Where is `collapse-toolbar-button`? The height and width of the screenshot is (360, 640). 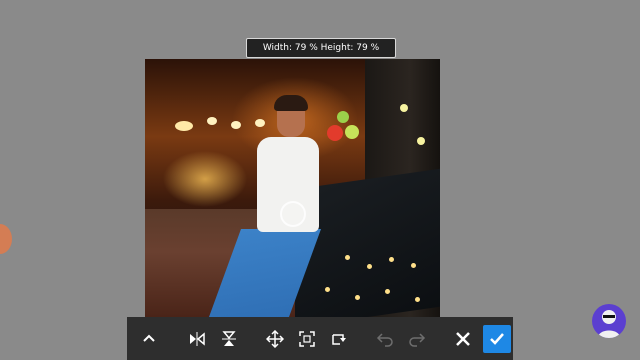 collapse-toolbar-button is located at coordinates (149, 339).